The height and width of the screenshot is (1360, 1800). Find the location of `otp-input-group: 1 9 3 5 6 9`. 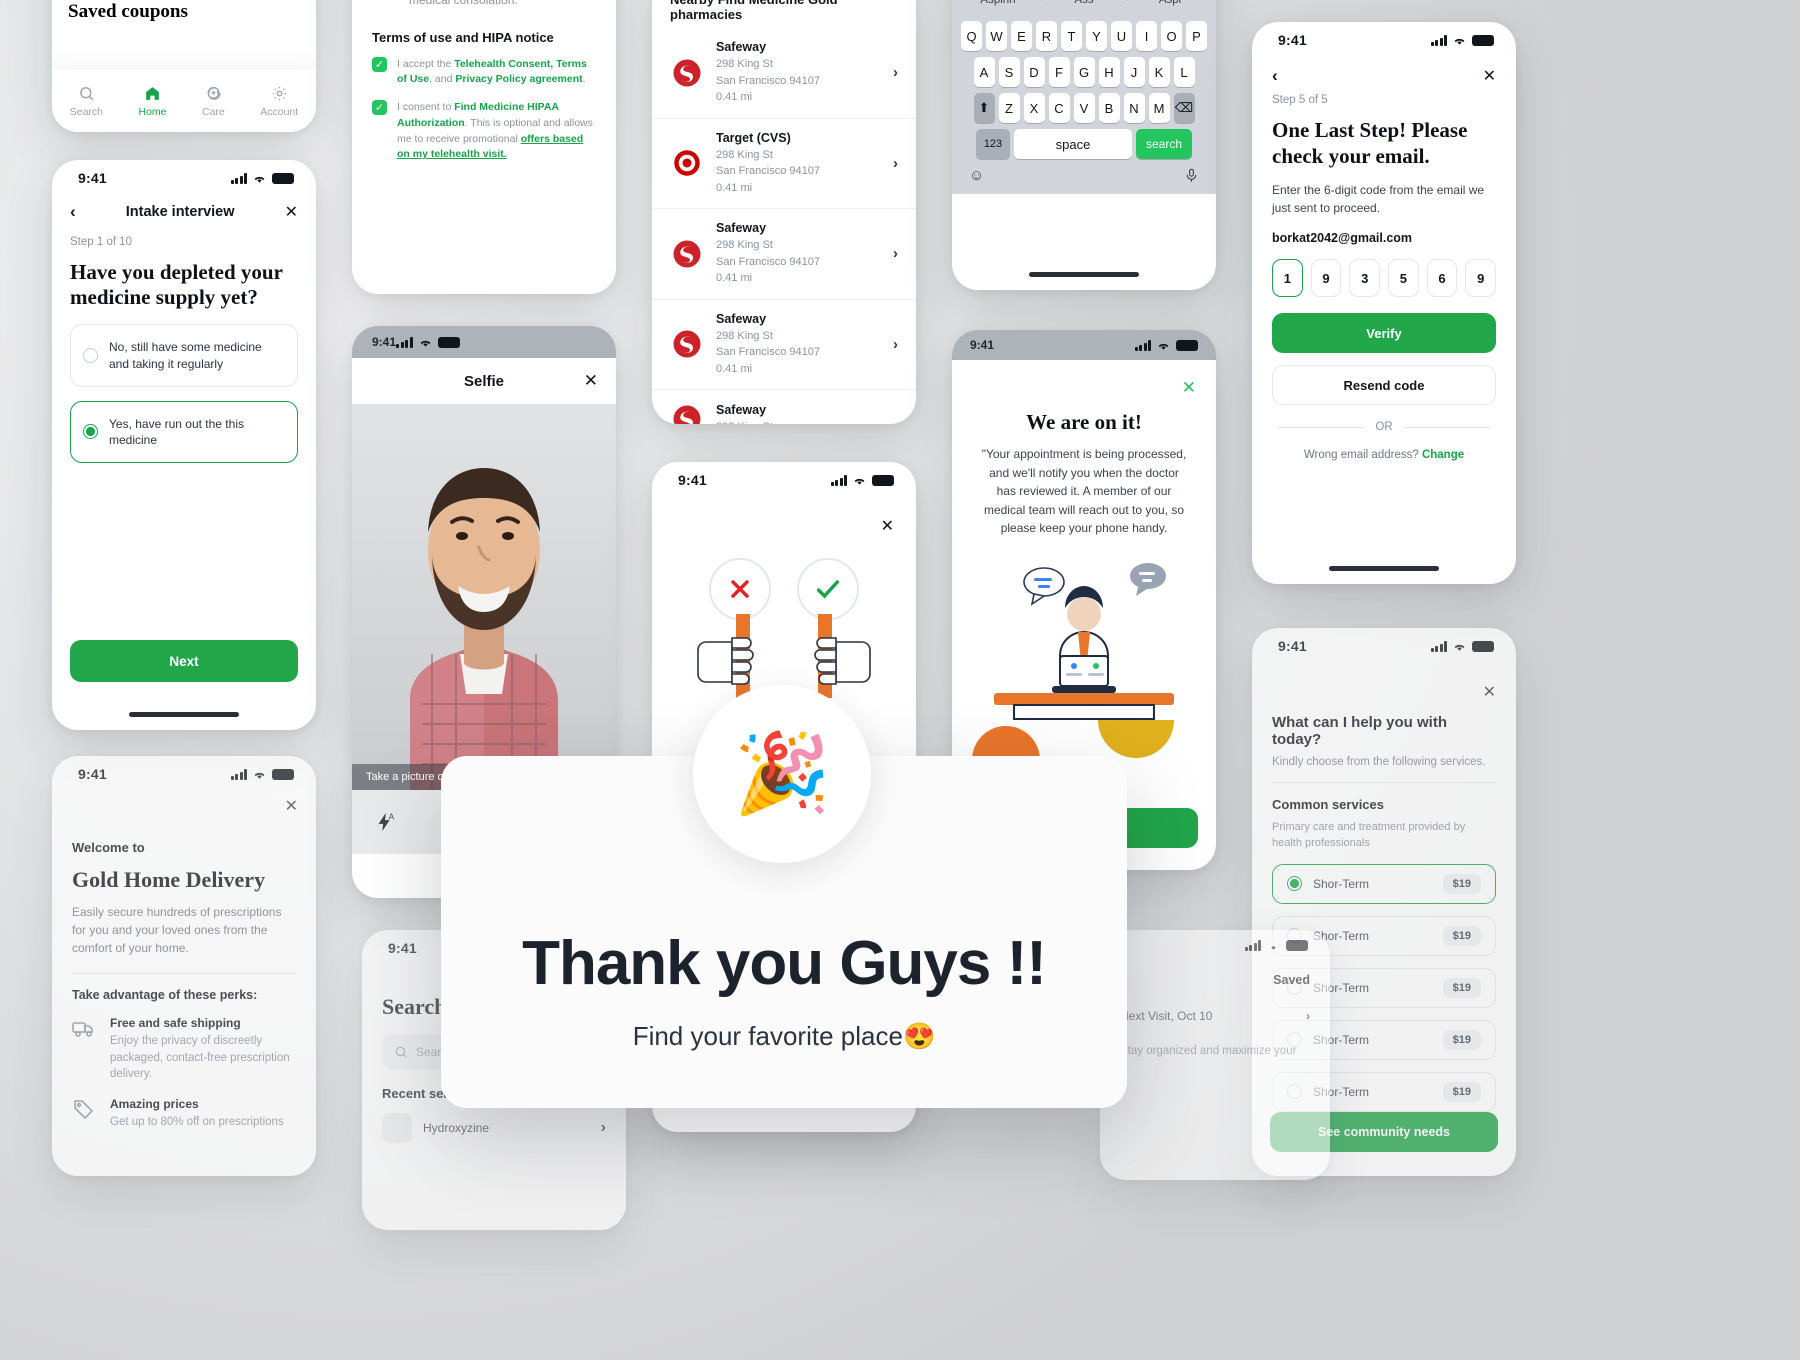

otp-input-group: 1 9 3 5 6 9 is located at coordinates (1384, 271).